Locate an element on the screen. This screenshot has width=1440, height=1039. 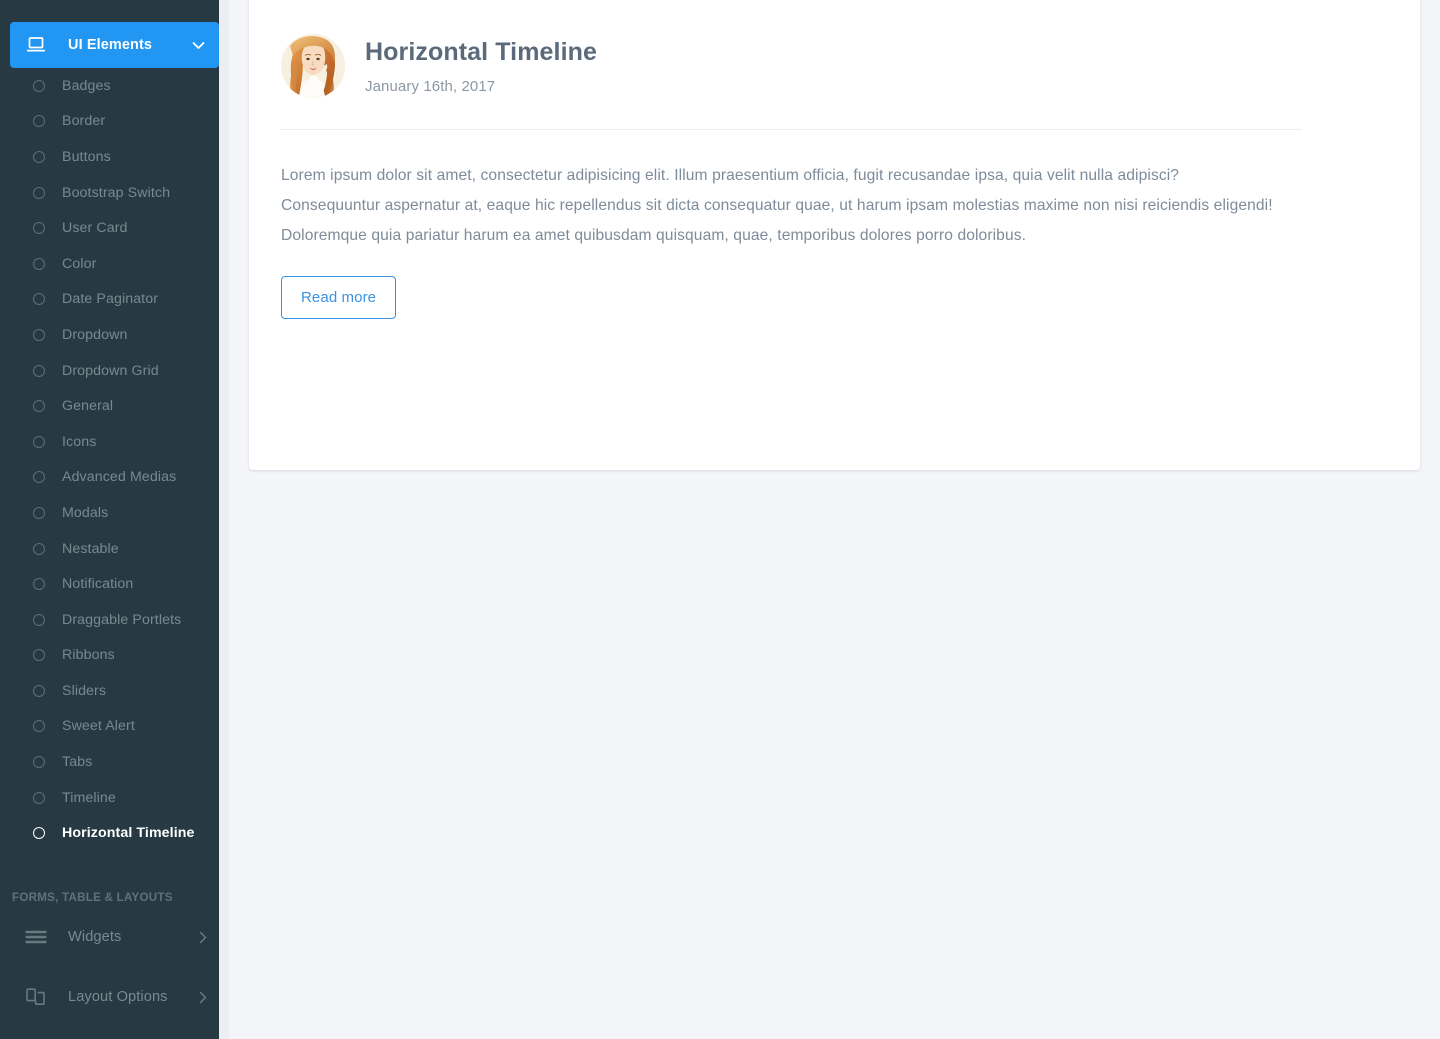
sidebar-item-user-card: User Card is located at coordinates (114, 228).